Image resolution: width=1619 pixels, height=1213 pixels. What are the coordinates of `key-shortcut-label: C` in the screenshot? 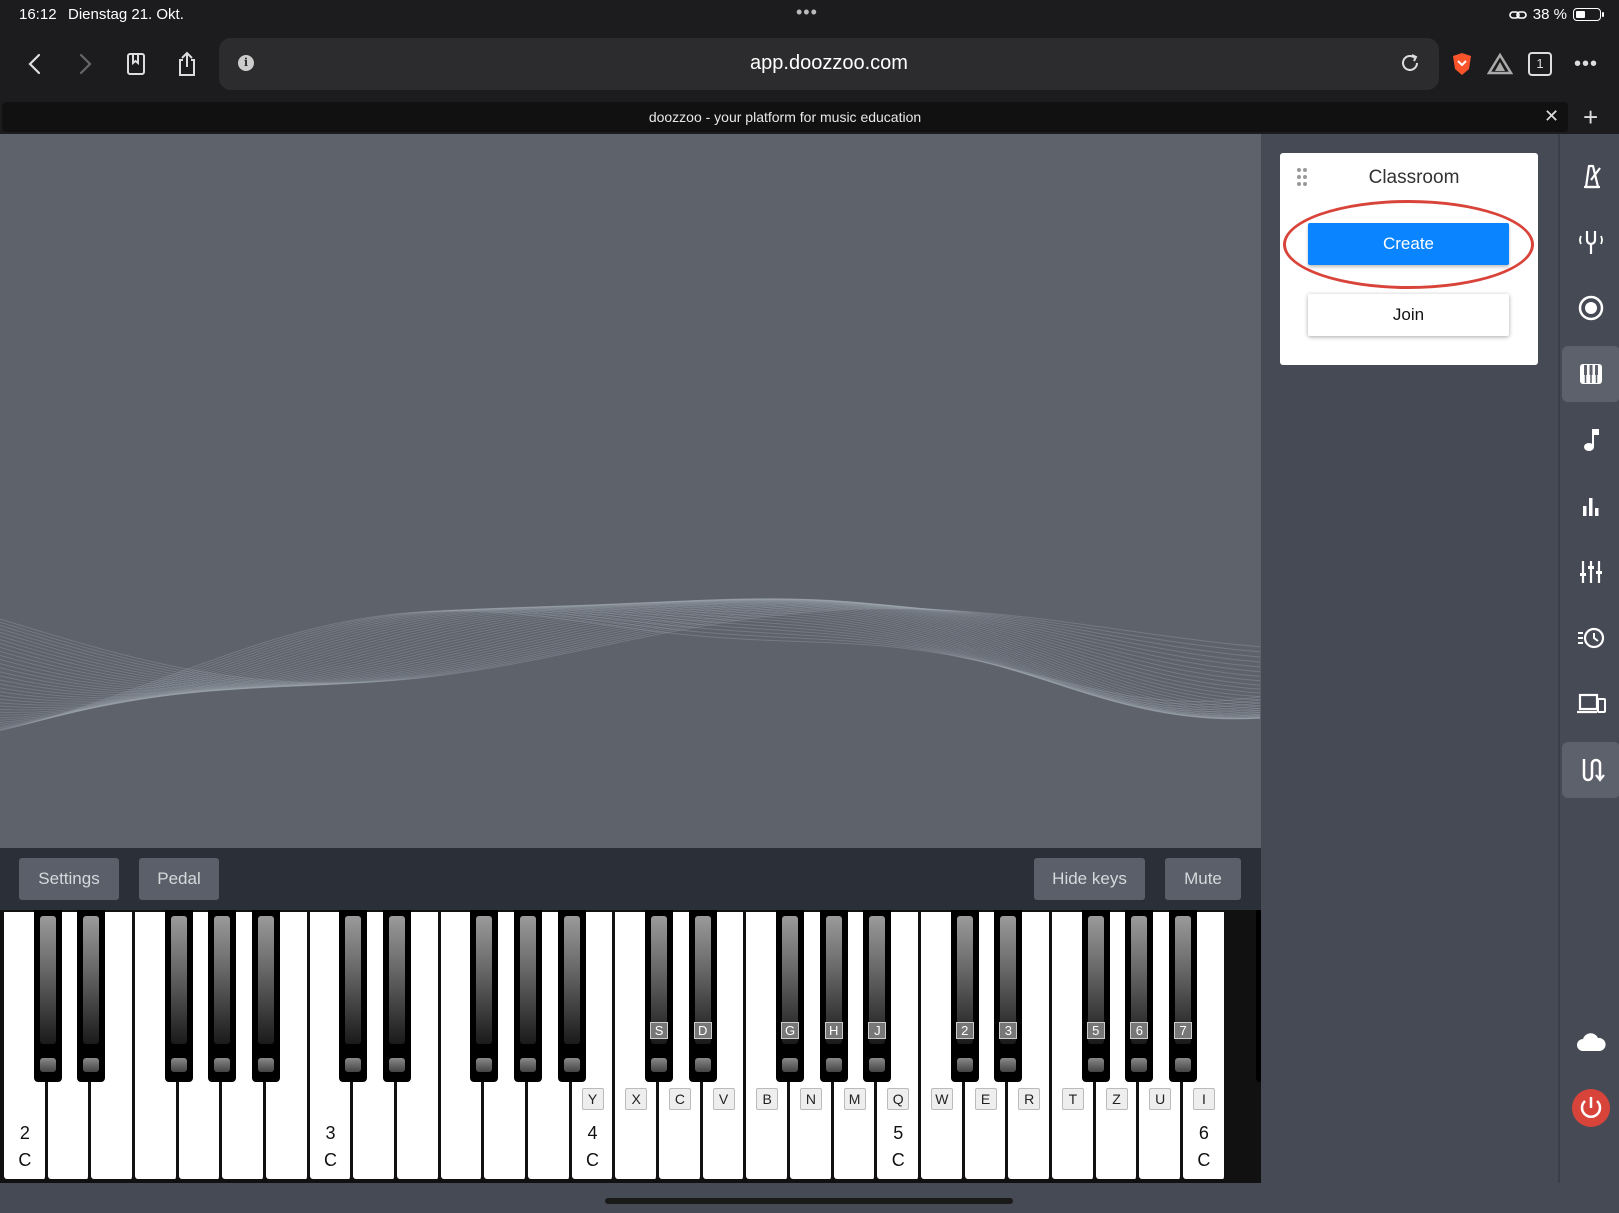 It's located at (679, 1099).